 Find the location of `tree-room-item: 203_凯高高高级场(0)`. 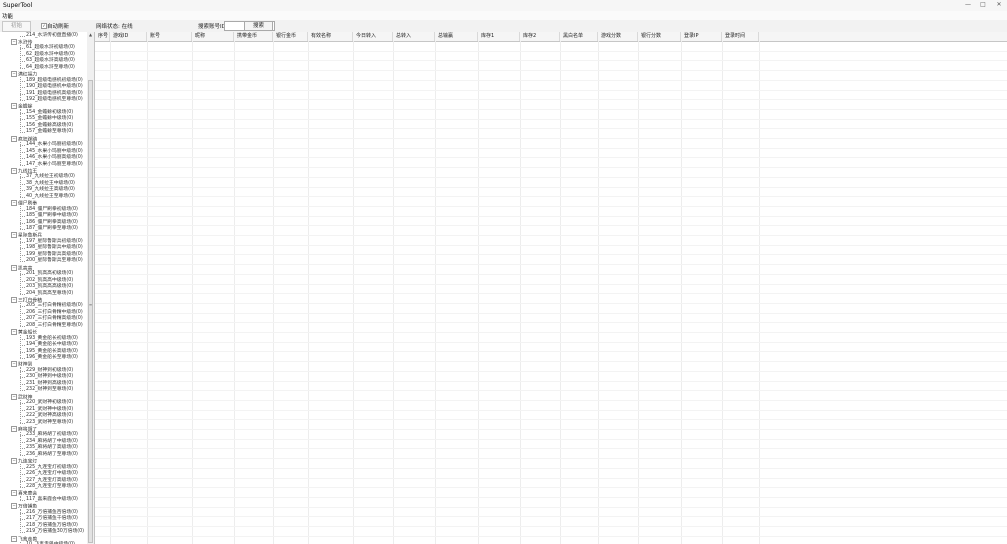

tree-room-item: 203_凯高高高级场(0) is located at coordinates (49, 287).